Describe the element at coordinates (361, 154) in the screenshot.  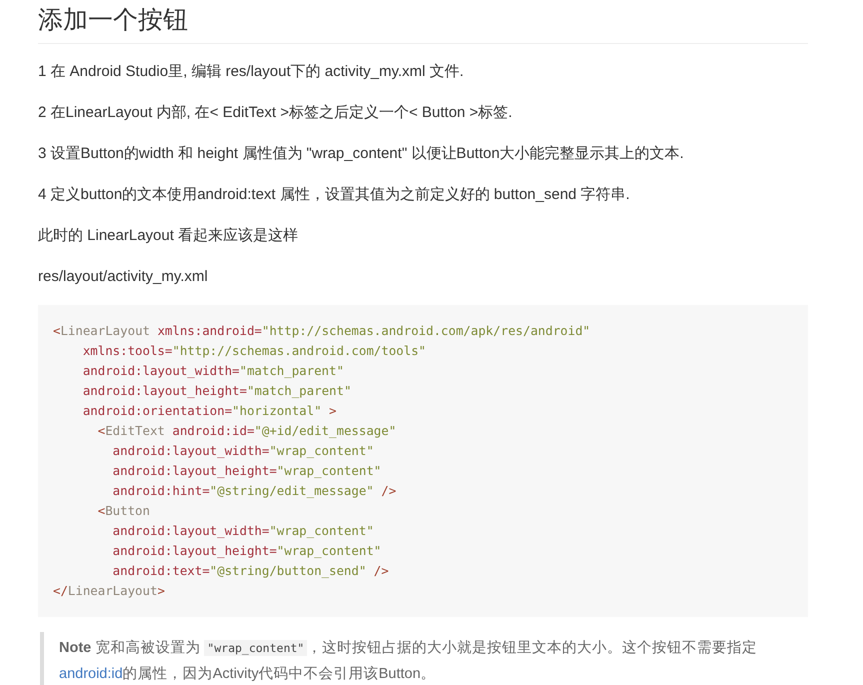
I see `paragraph: 3 设置Button的width 和 height 属性值为 "wrap_content" 以便让Button大小能完整显示其上的文本.` at that location.